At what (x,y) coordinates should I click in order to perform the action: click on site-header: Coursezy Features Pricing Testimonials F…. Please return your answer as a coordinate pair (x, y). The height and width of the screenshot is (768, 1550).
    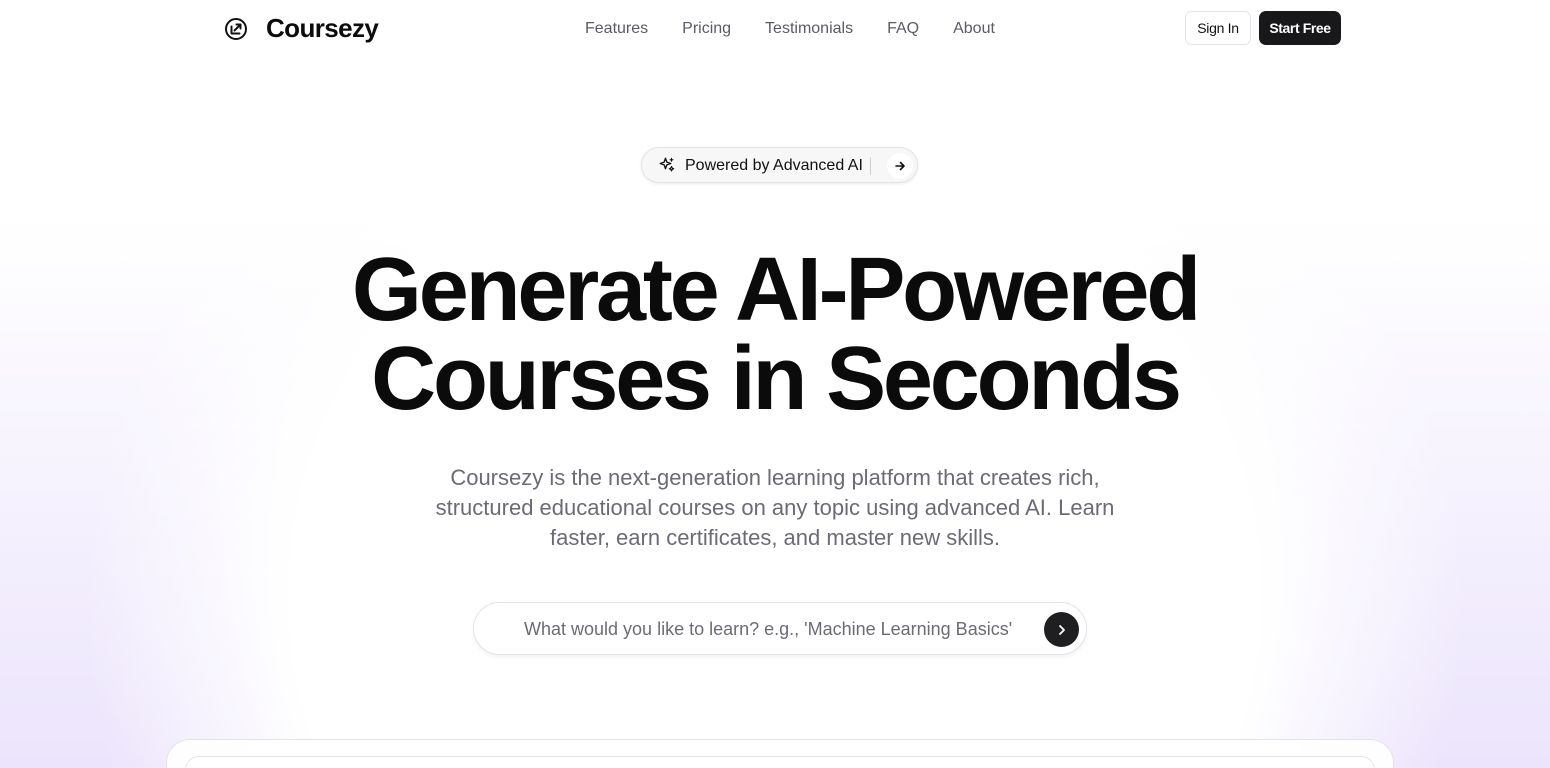
    Looking at the image, I should click on (775, 29).